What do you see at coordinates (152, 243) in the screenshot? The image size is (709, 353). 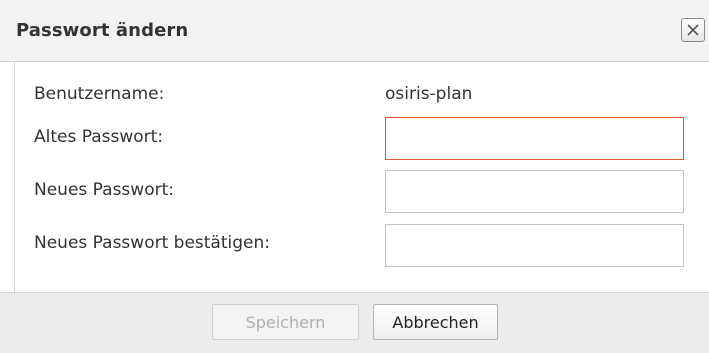 I see `confirm-password-label: Neues Passwort bestätigen:` at bounding box center [152, 243].